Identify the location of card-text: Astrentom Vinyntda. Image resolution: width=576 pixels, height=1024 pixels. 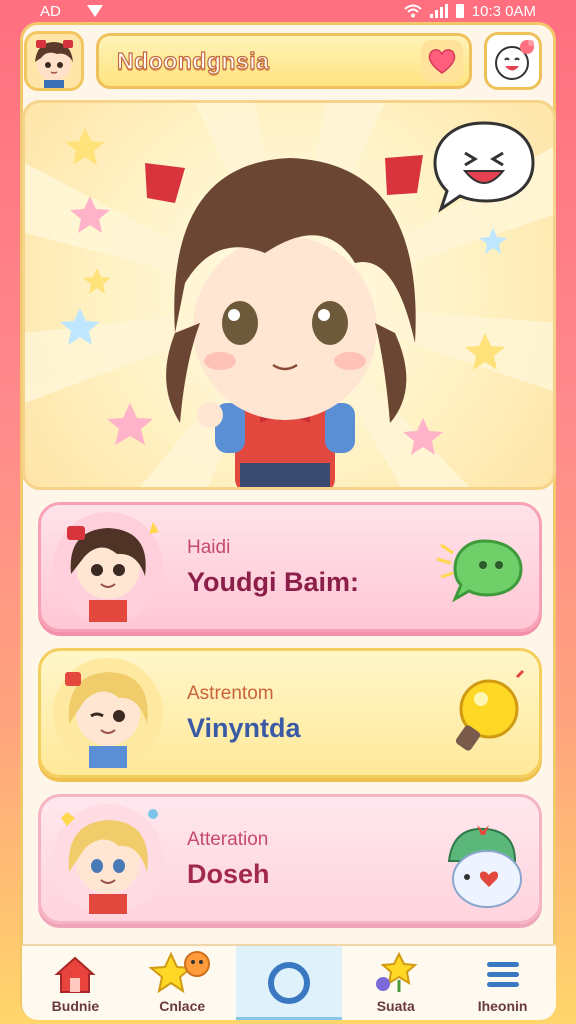
(244, 713).